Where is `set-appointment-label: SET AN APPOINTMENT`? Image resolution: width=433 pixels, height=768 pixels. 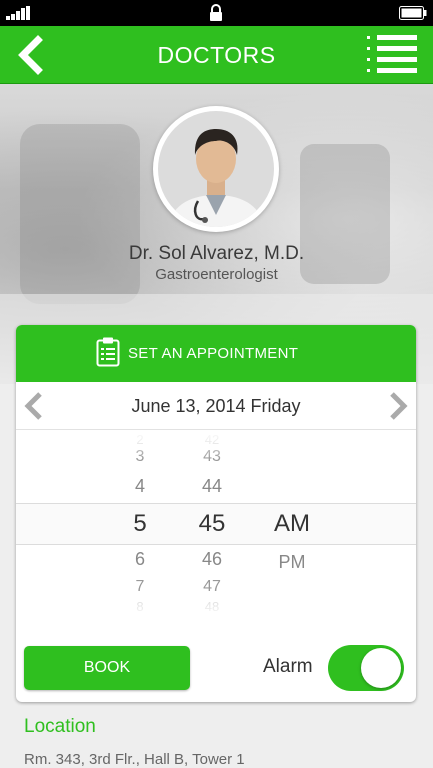 set-appointment-label: SET AN APPOINTMENT is located at coordinates (213, 353).